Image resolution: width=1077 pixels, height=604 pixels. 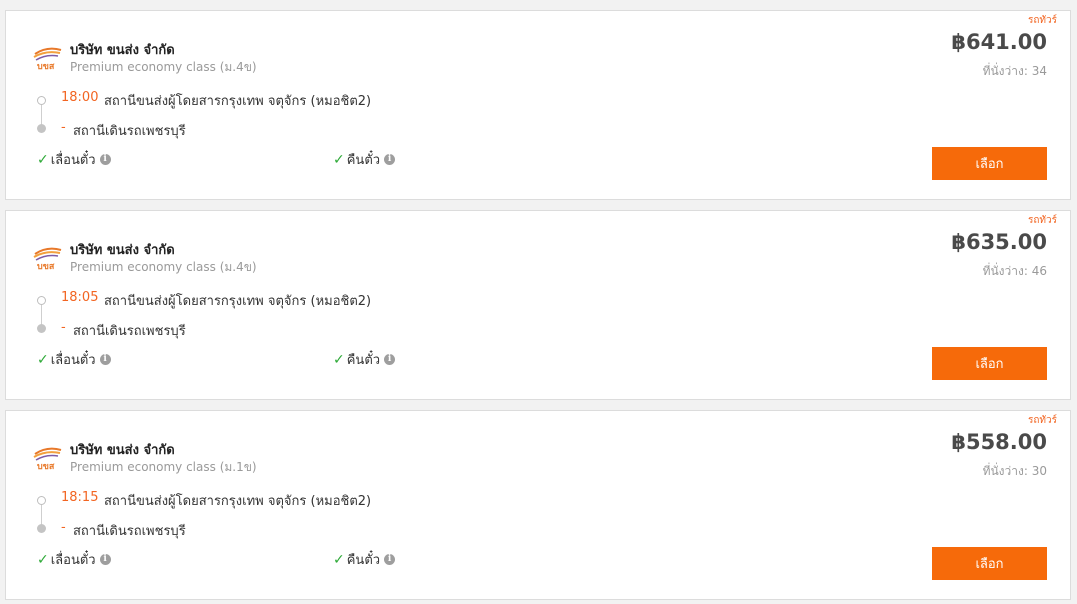 I want to click on ticket-price: ฿558.00, so click(x=999, y=442).